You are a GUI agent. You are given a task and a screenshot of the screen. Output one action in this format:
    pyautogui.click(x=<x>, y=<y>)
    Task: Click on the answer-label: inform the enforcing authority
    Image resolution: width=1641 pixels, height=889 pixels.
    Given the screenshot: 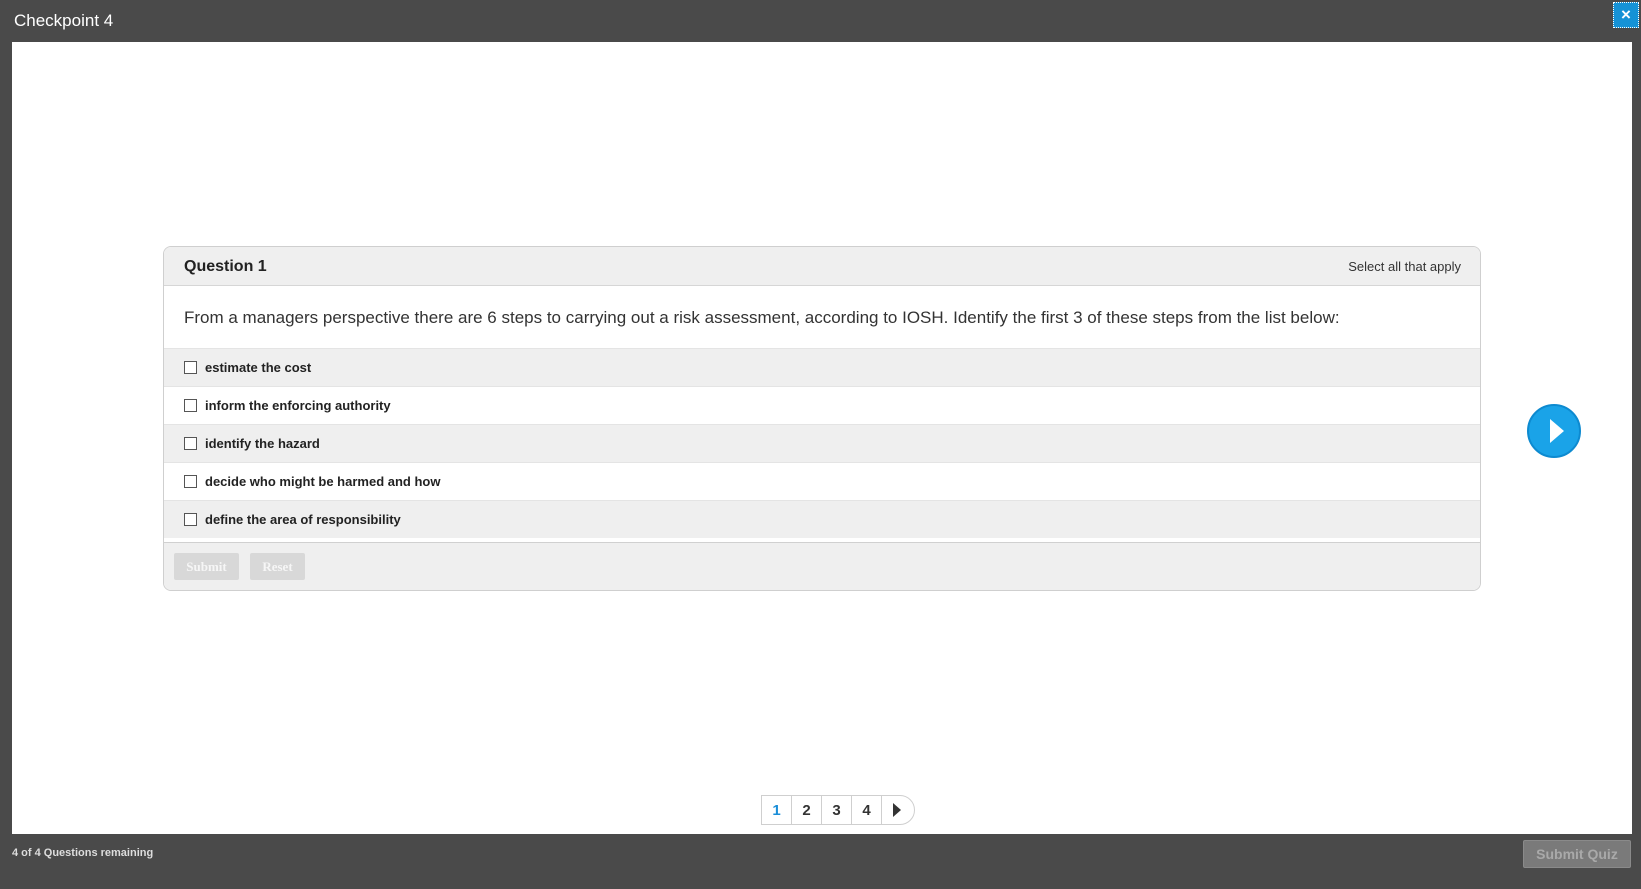 What is the action you would take?
    pyautogui.click(x=298, y=405)
    